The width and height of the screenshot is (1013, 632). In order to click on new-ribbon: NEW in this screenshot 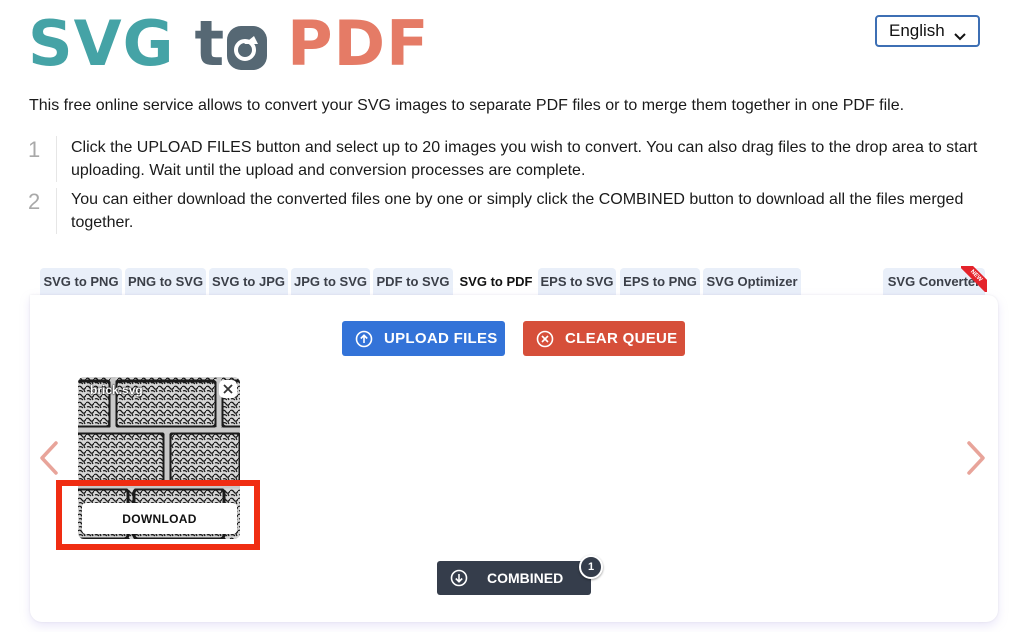, I will do `click(974, 279)`.